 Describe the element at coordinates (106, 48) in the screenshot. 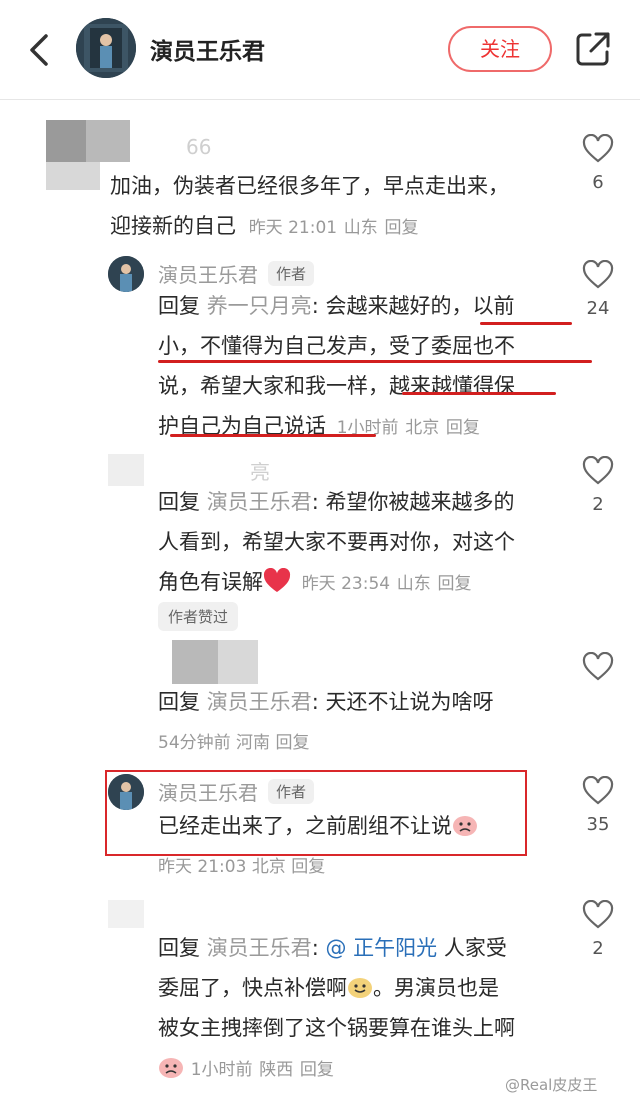

I see `profile-avatar` at that location.